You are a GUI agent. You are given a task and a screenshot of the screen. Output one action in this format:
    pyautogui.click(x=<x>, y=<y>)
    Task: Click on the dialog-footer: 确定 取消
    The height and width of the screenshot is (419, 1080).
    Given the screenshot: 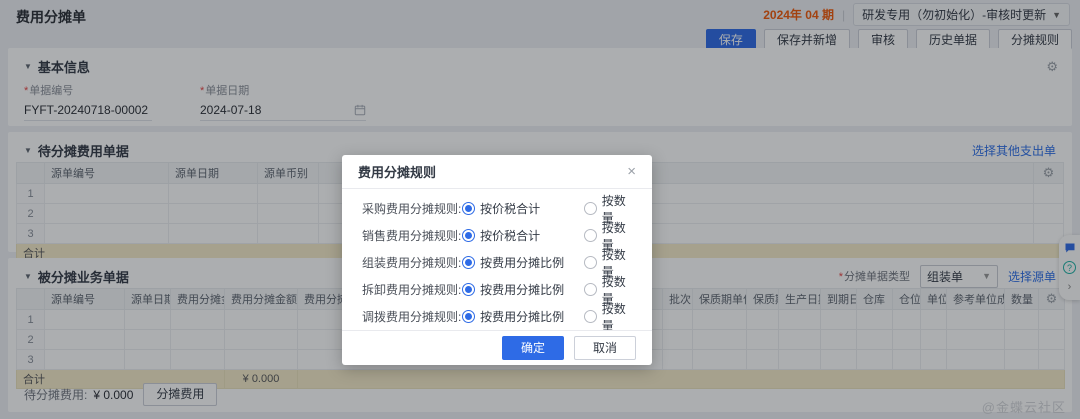 What is the action you would take?
    pyautogui.click(x=497, y=347)
    